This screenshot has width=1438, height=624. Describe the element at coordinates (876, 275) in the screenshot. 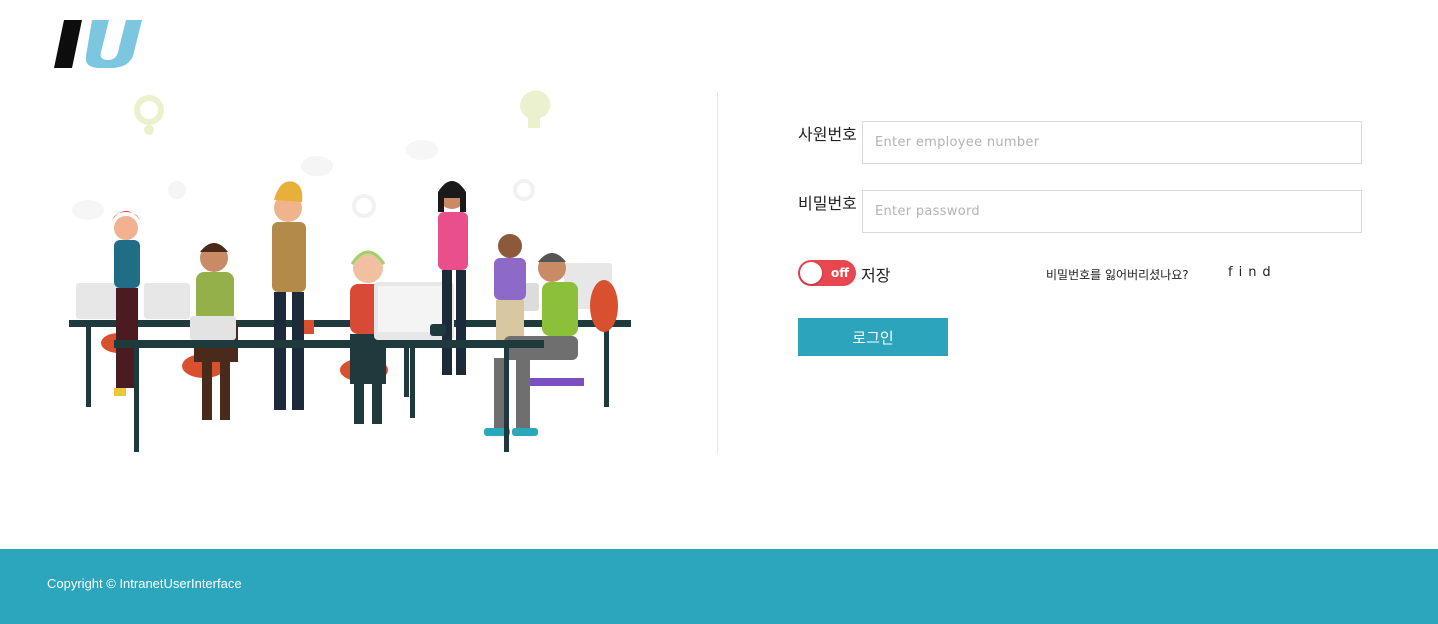

I see `save-label: 저장` at that location.